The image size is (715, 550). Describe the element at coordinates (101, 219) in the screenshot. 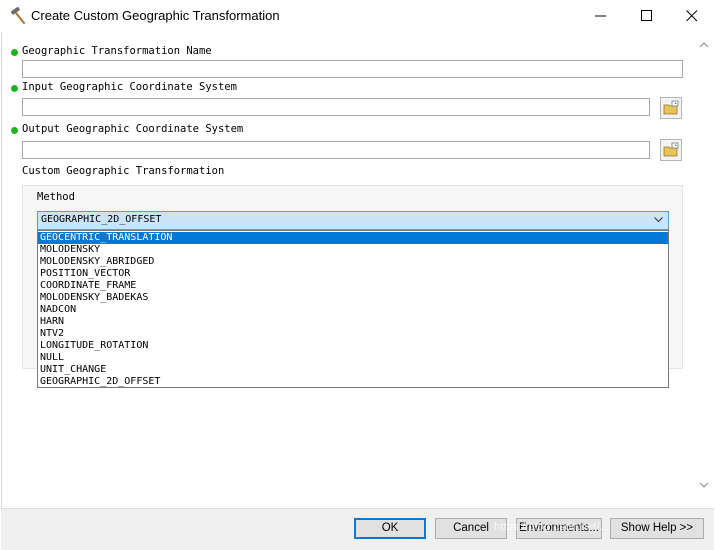

I see `method-selected-value: GEOGRAPHIC_2D_OFFSET` at that location.